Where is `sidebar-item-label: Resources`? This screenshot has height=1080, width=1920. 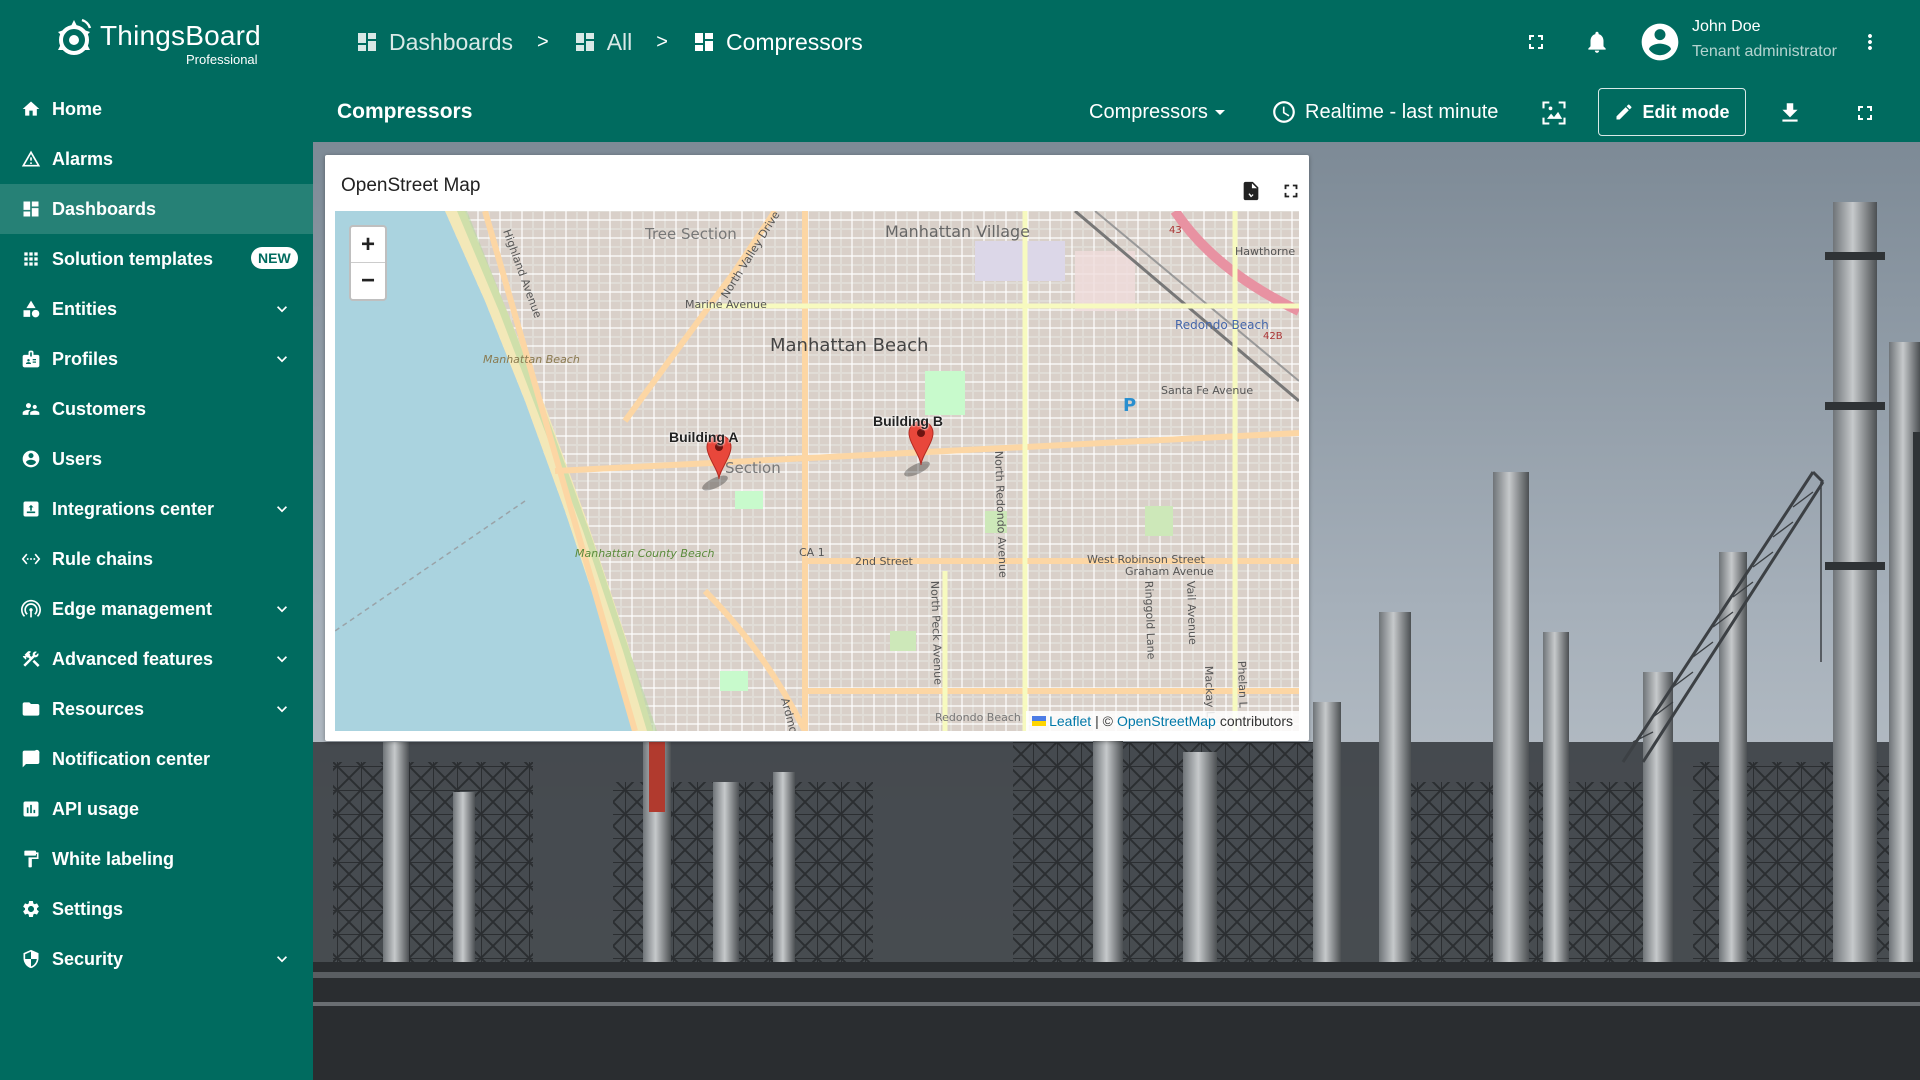
sidebar-item-label: Resources is located at coordinates (98, 708).